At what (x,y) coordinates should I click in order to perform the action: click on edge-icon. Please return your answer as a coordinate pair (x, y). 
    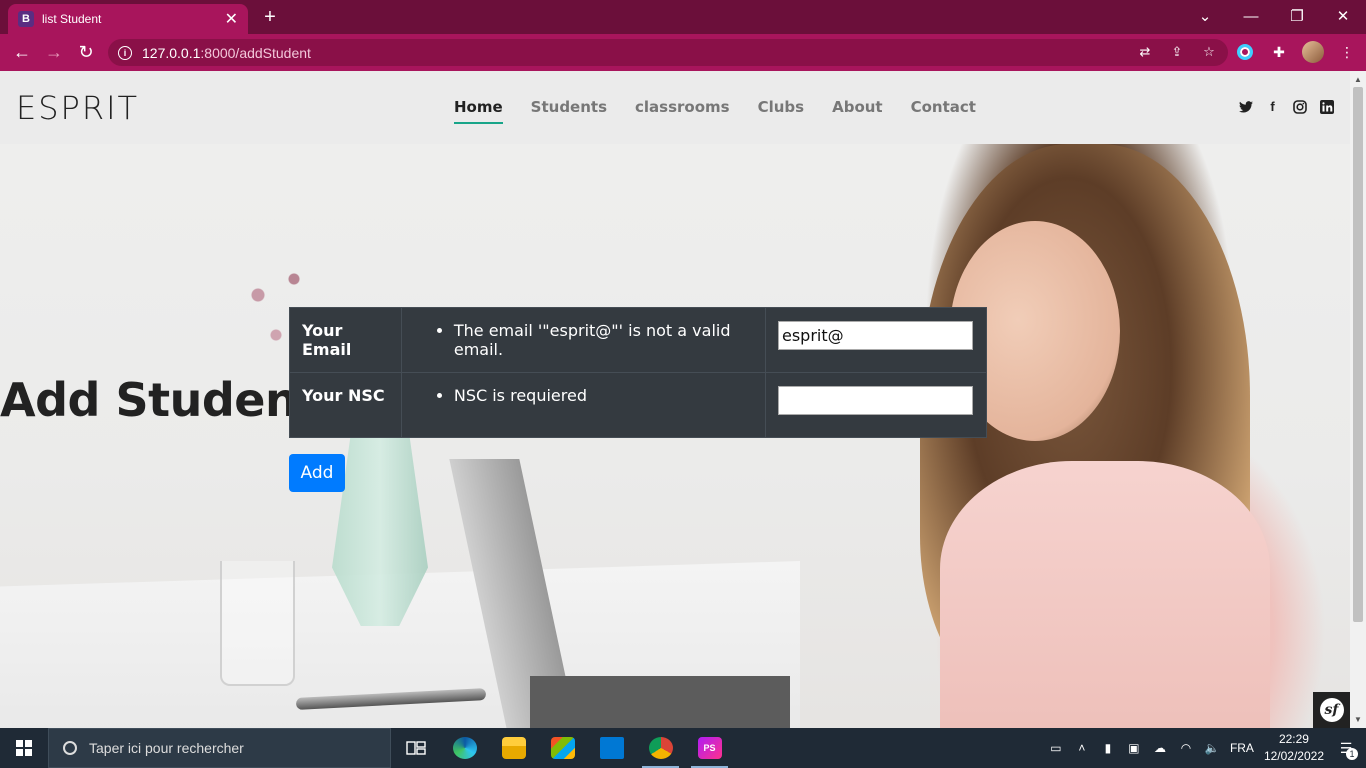
    Looking at the image, I should click on (464, 748).